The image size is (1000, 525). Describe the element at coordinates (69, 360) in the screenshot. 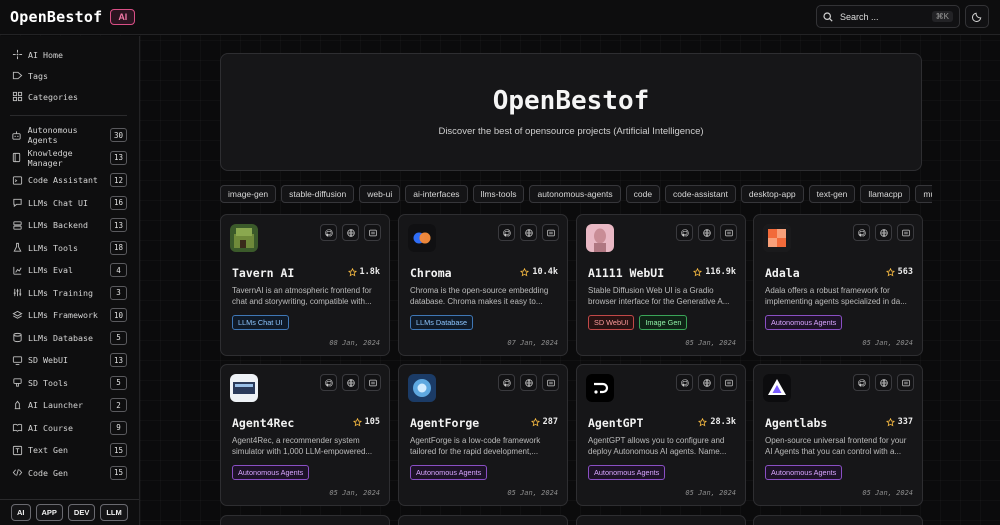

I see `sidebar-item-sd-webui: SD WebUI 13` at that location.